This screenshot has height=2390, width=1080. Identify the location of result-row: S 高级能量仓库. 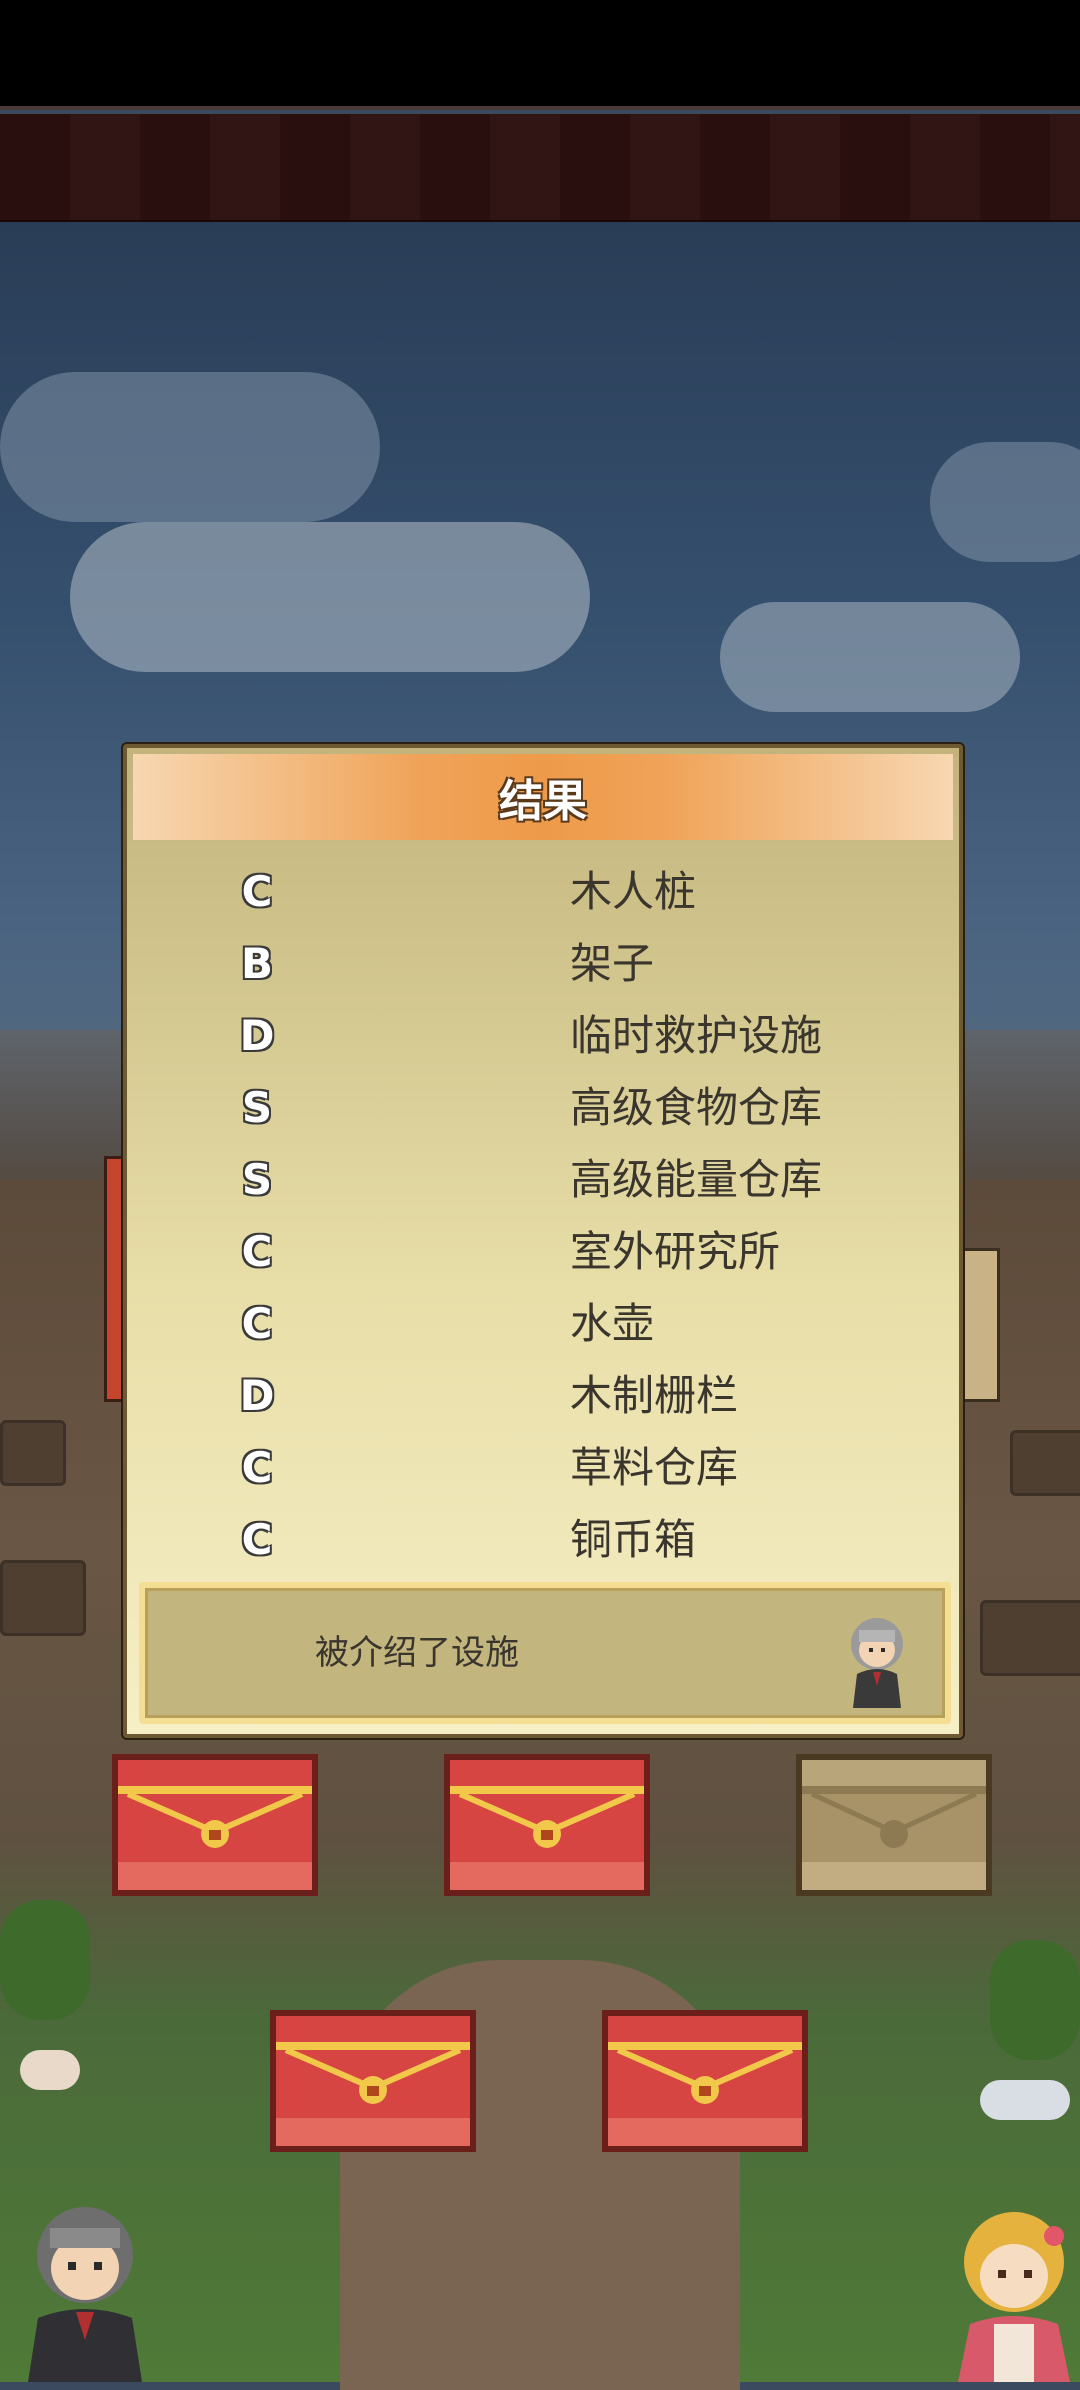
(543, 1180).